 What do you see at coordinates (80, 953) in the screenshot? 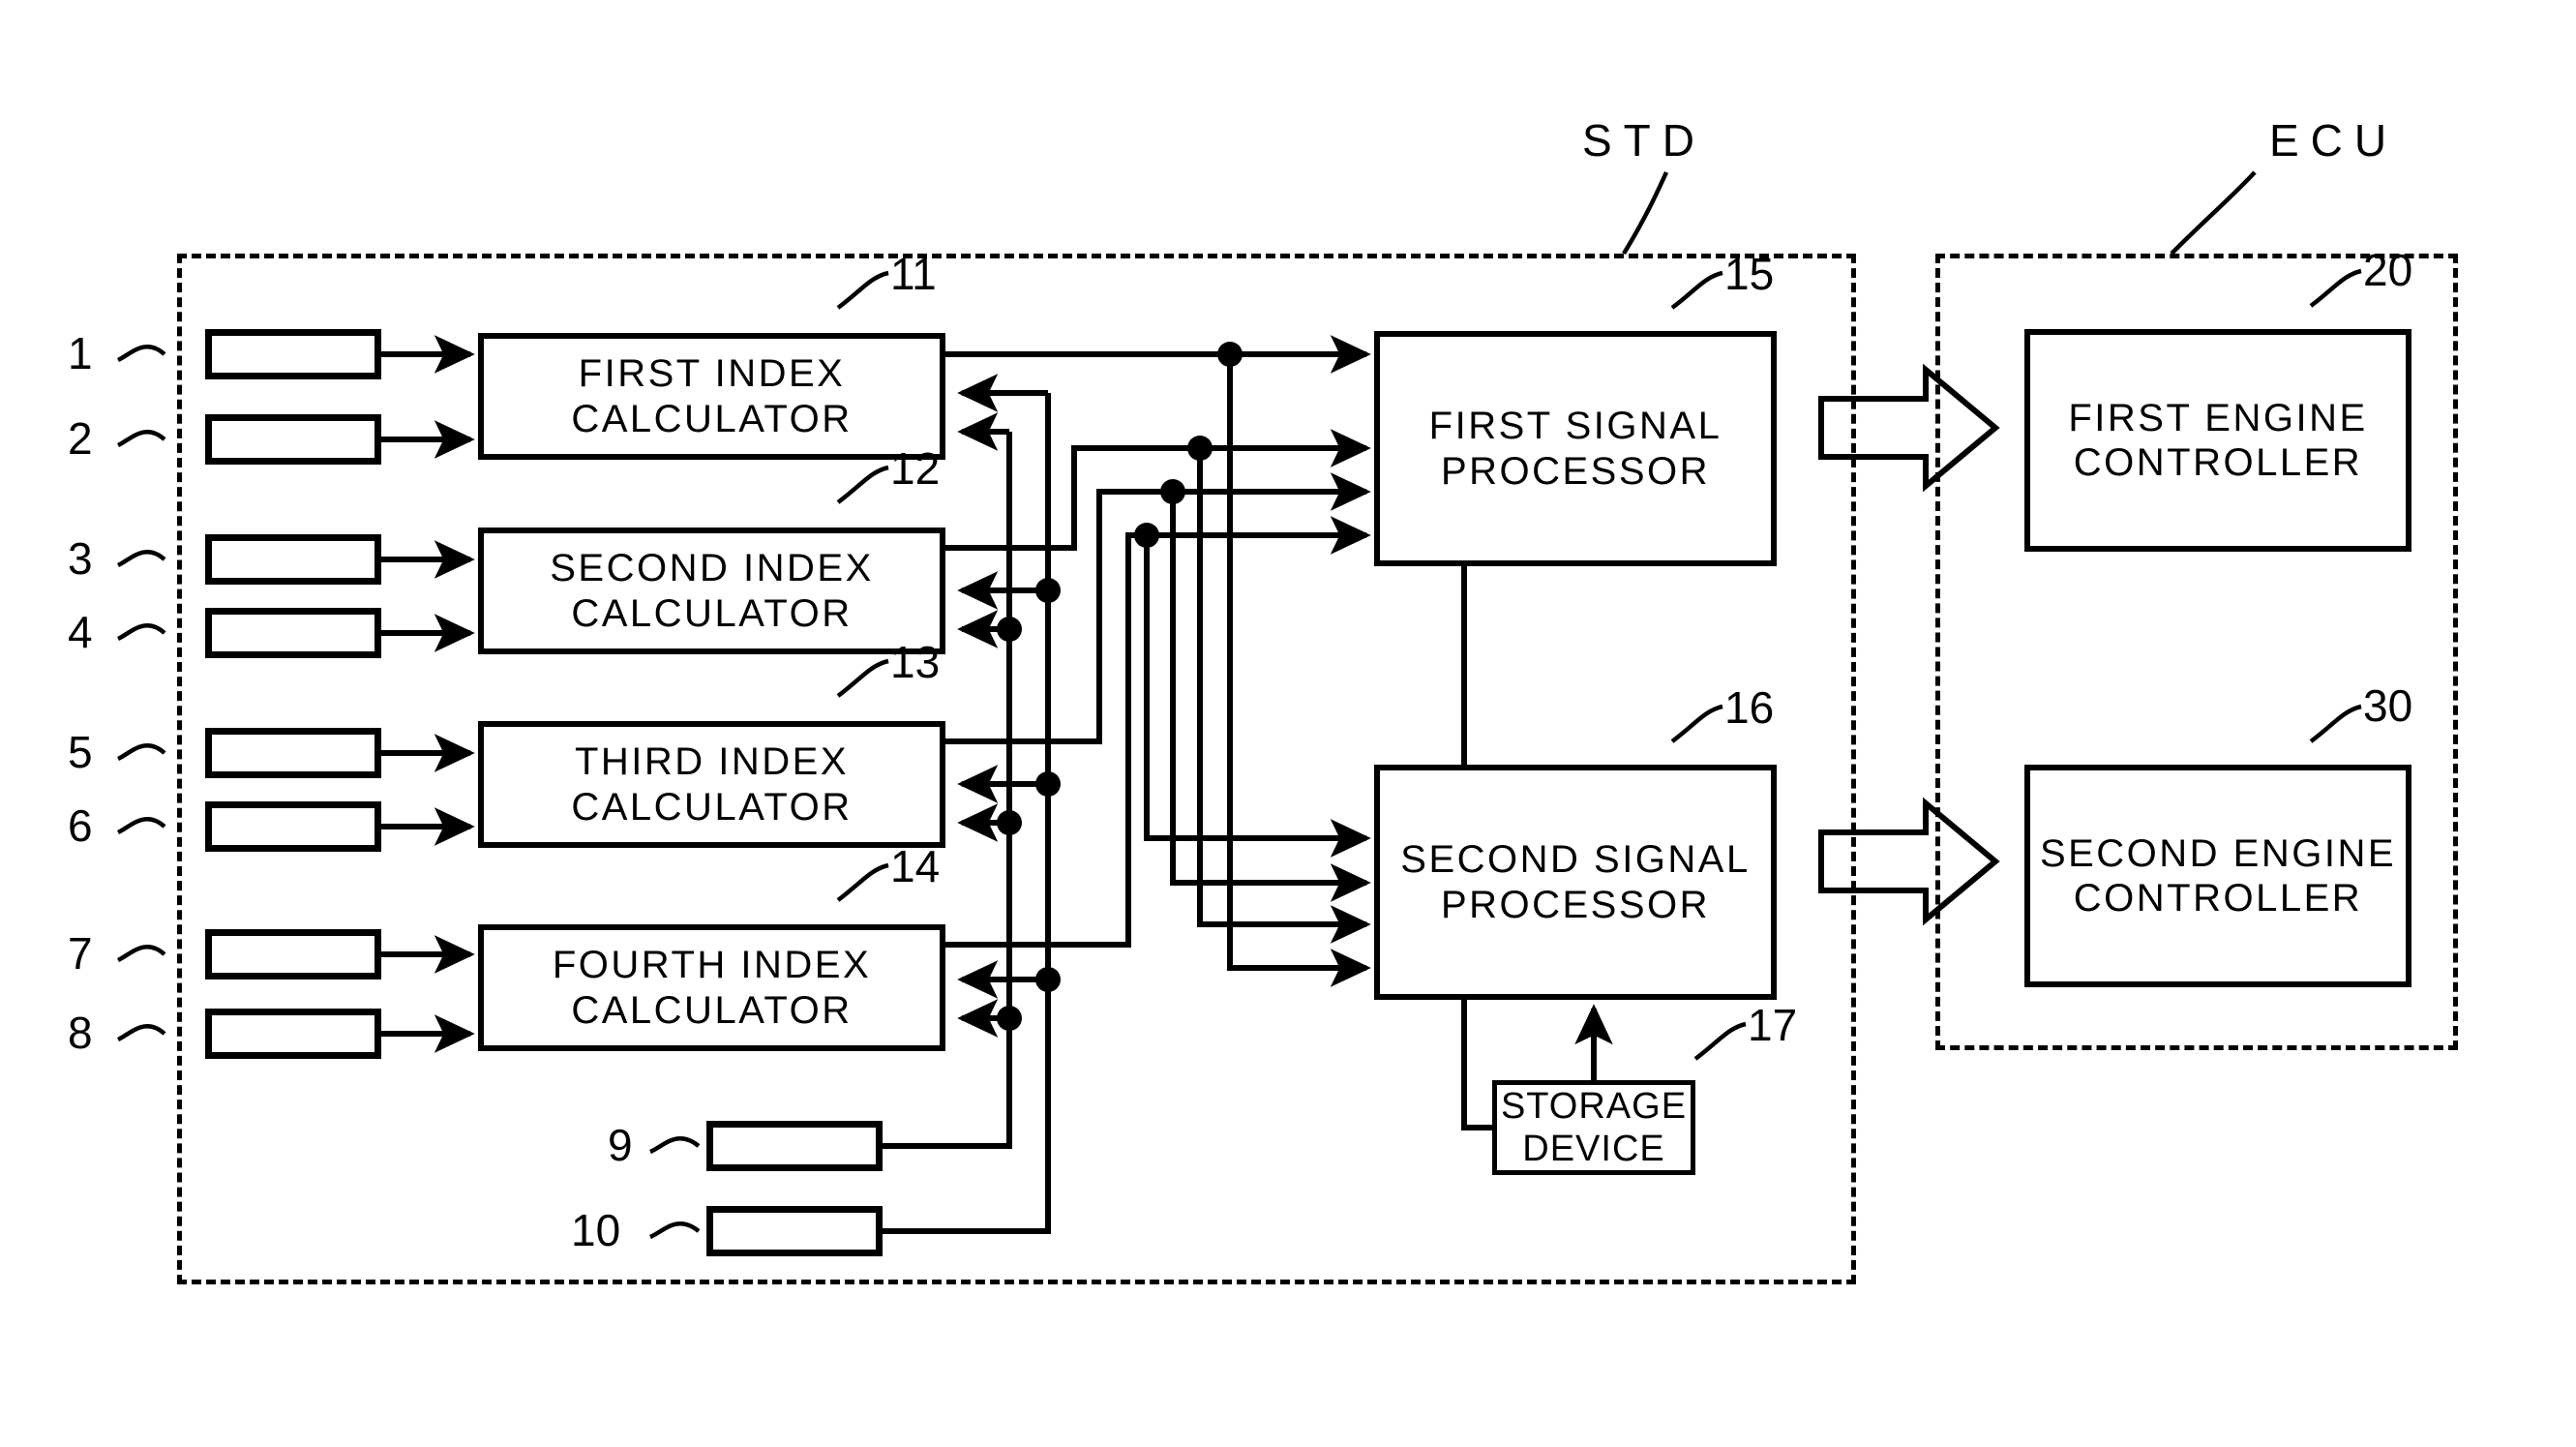
I see `ref-label-7: 7` at bounding box center [80, 953].